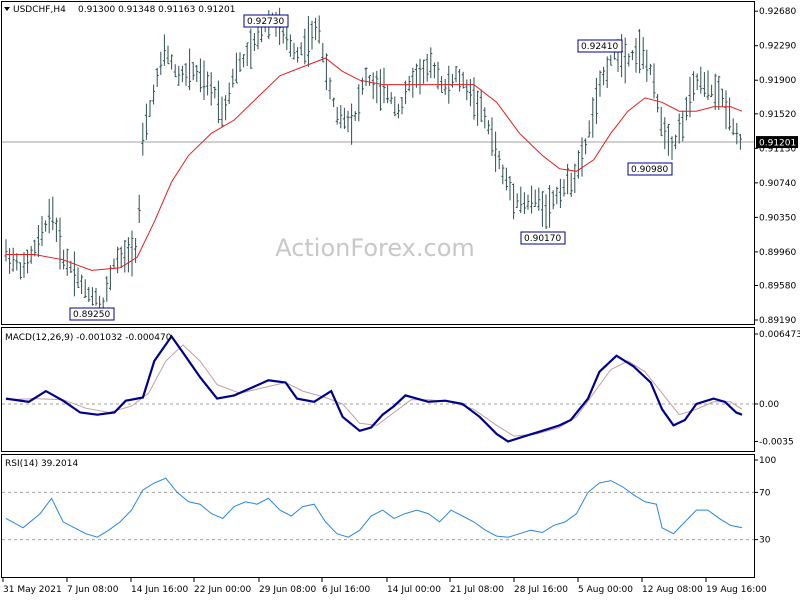  What do you see at coordinates (374, 507) in the screenshot?
I see `rsi-line` at bounding box center [374, 507].